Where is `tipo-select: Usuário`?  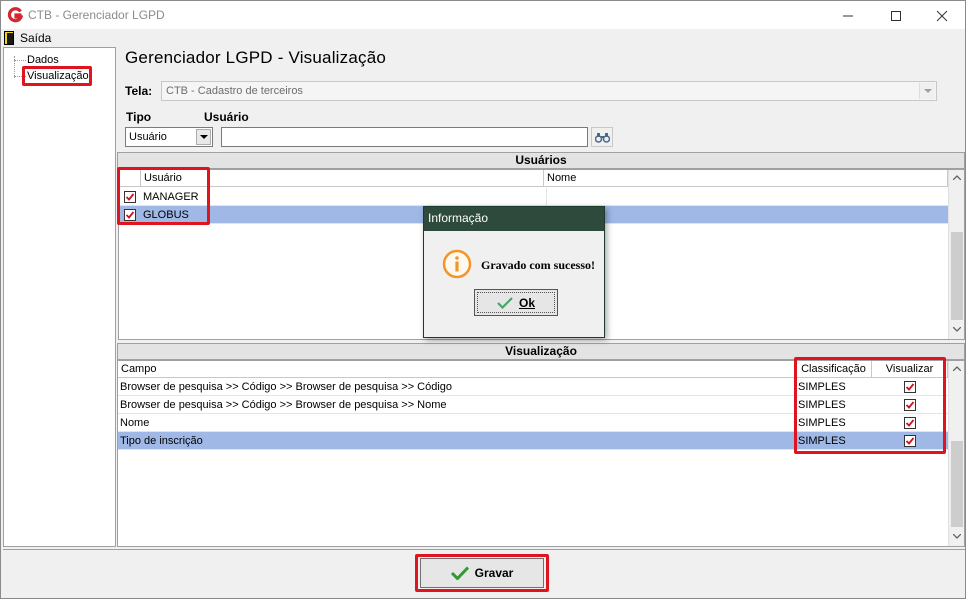
tipo-select: Usuário is located at coordinates (169, 137).